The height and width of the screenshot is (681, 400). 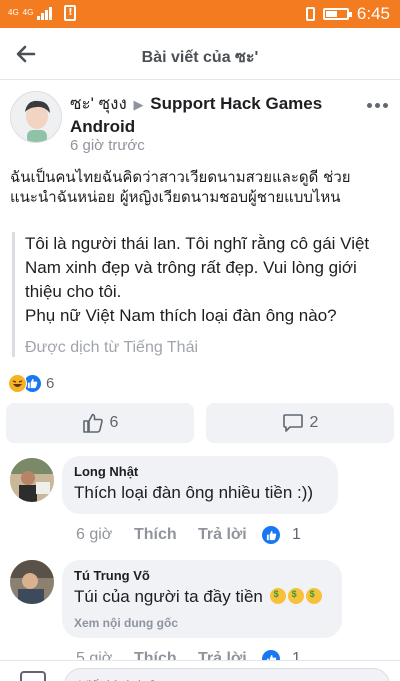 I want to click on status-bar: 4G 4G ! 6:45, so click(x=200, y=14).